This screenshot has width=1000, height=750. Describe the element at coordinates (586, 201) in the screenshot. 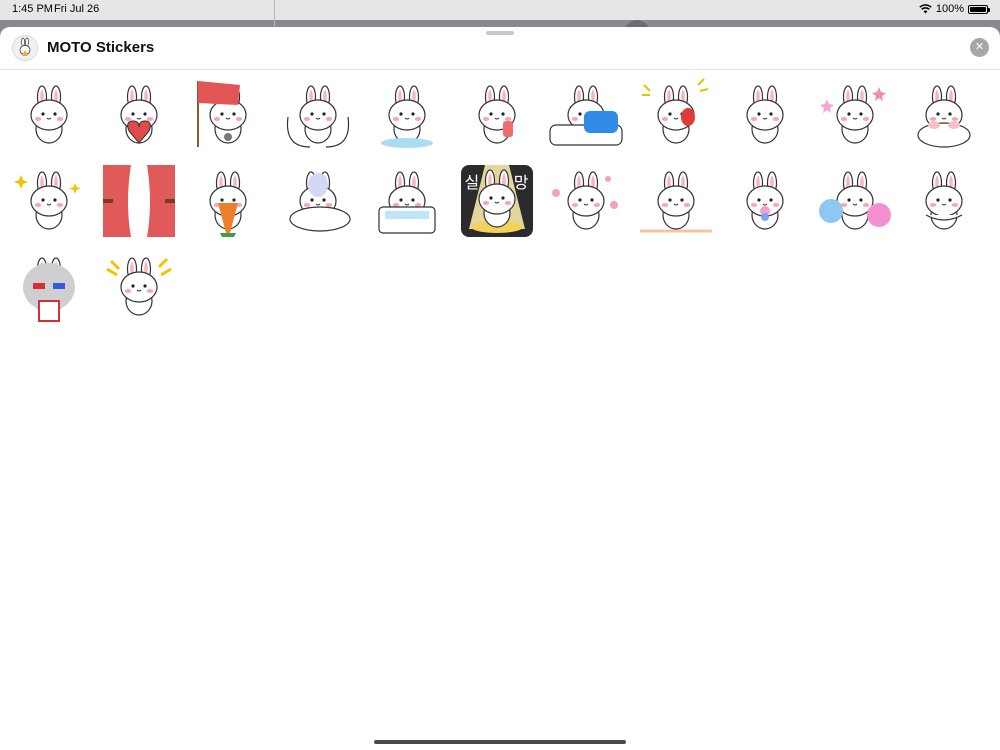

I see `sticker-bunny-flowers-around` at that location.